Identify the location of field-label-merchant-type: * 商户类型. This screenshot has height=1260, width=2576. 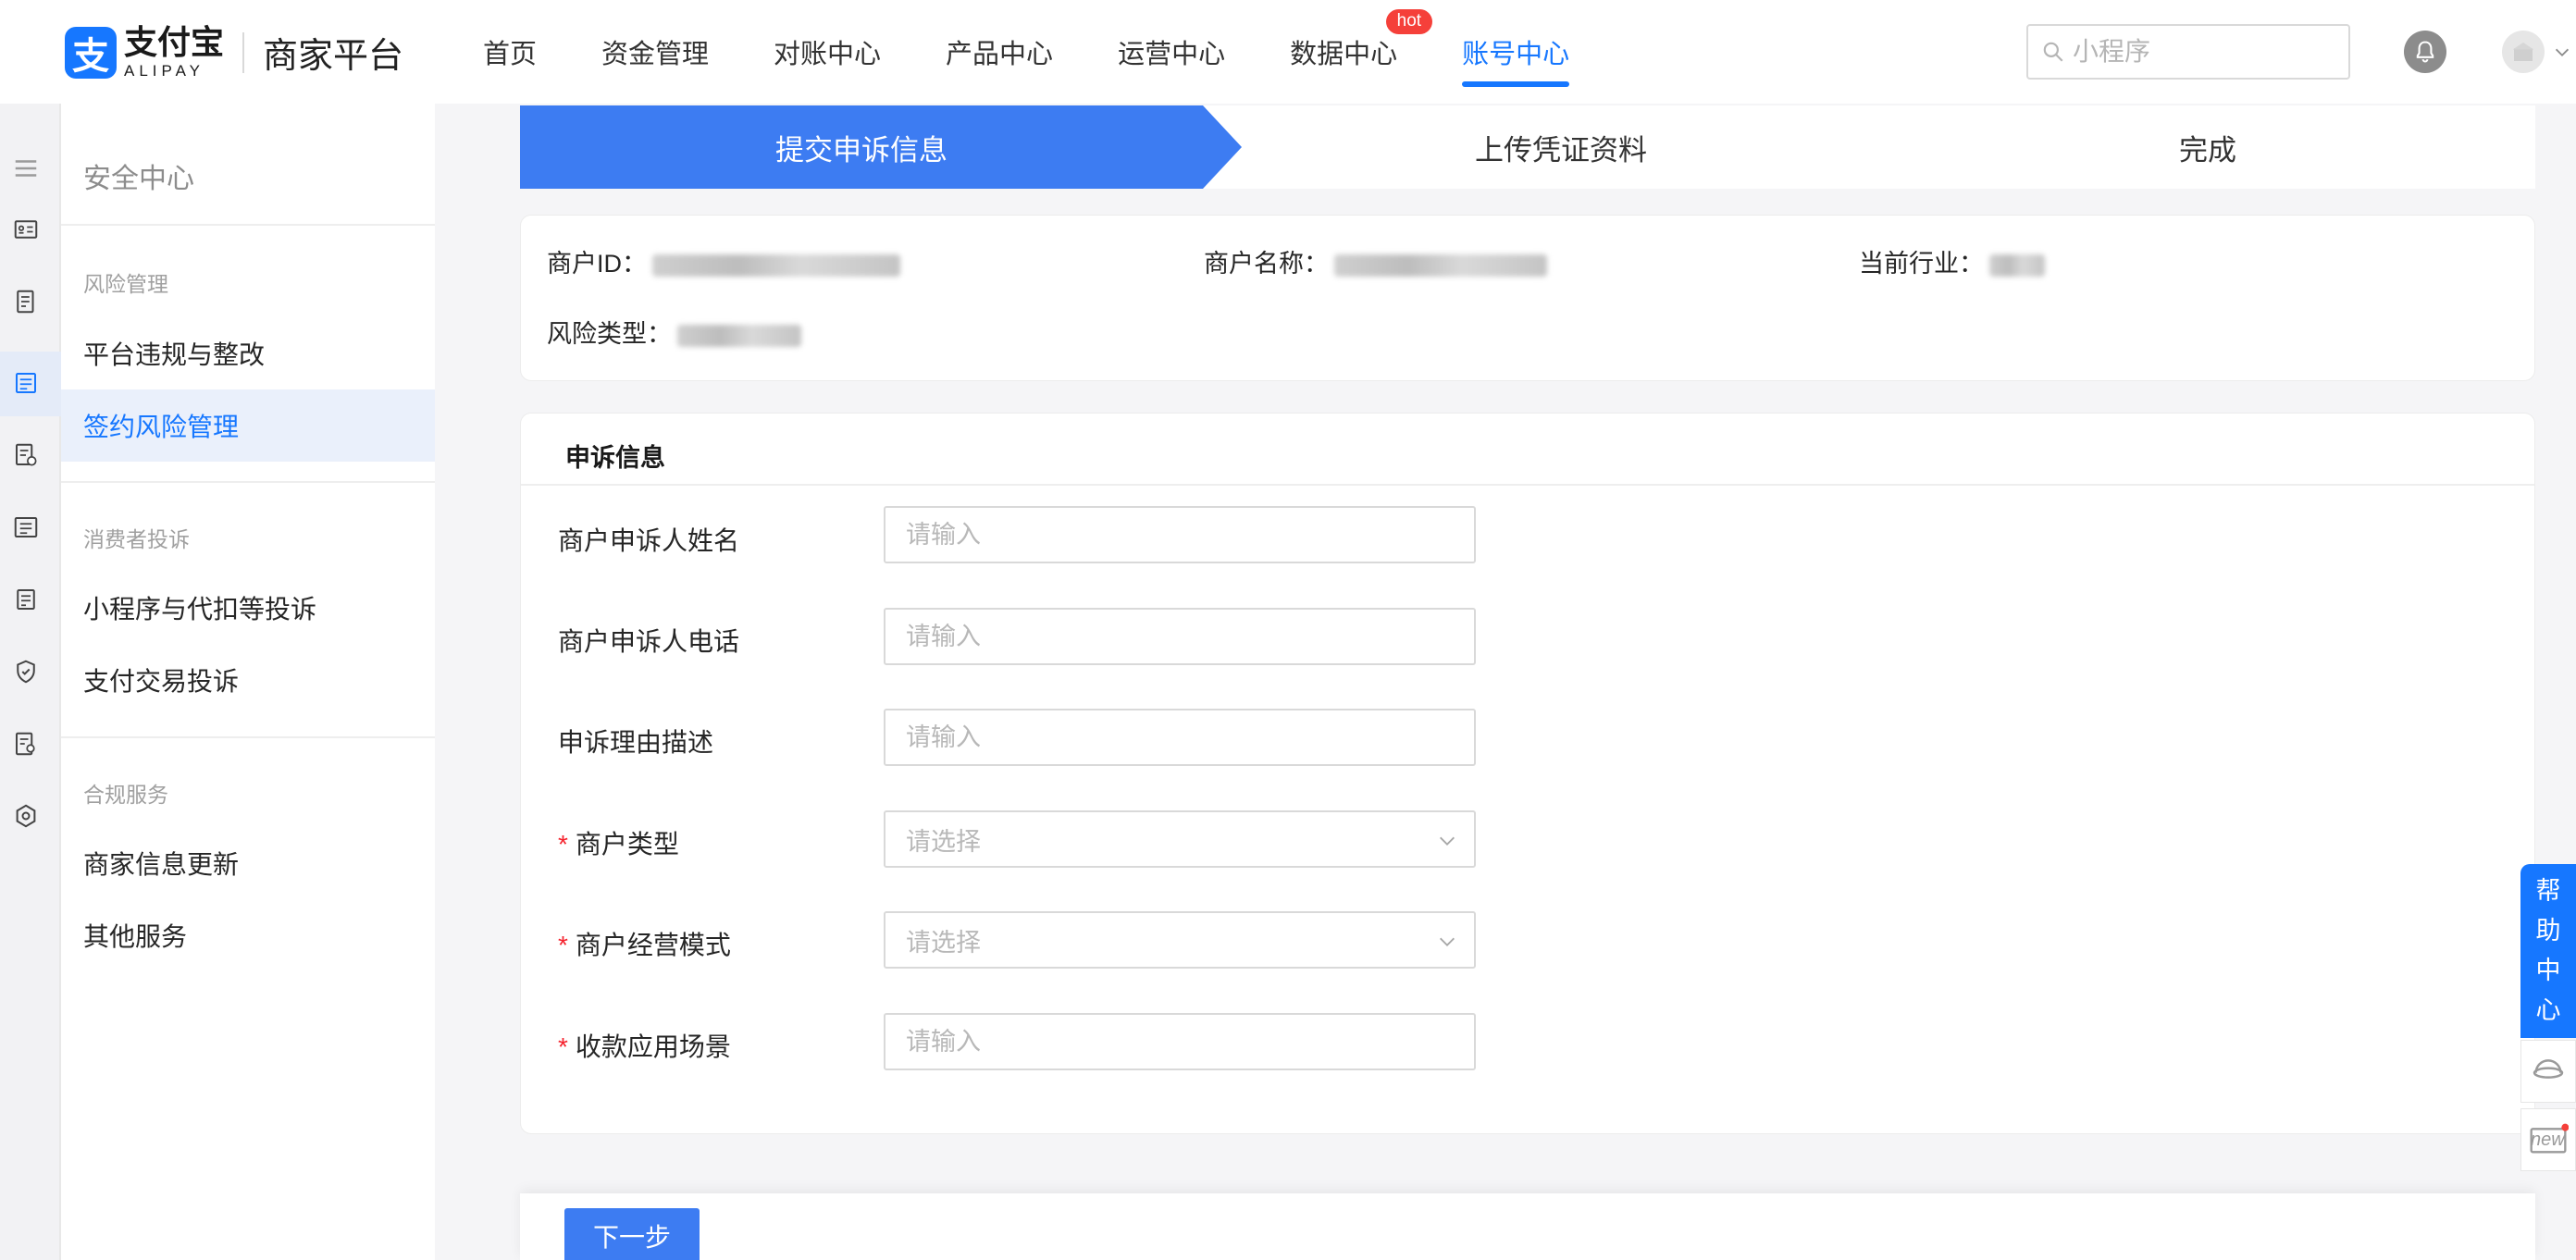
(619, 842).